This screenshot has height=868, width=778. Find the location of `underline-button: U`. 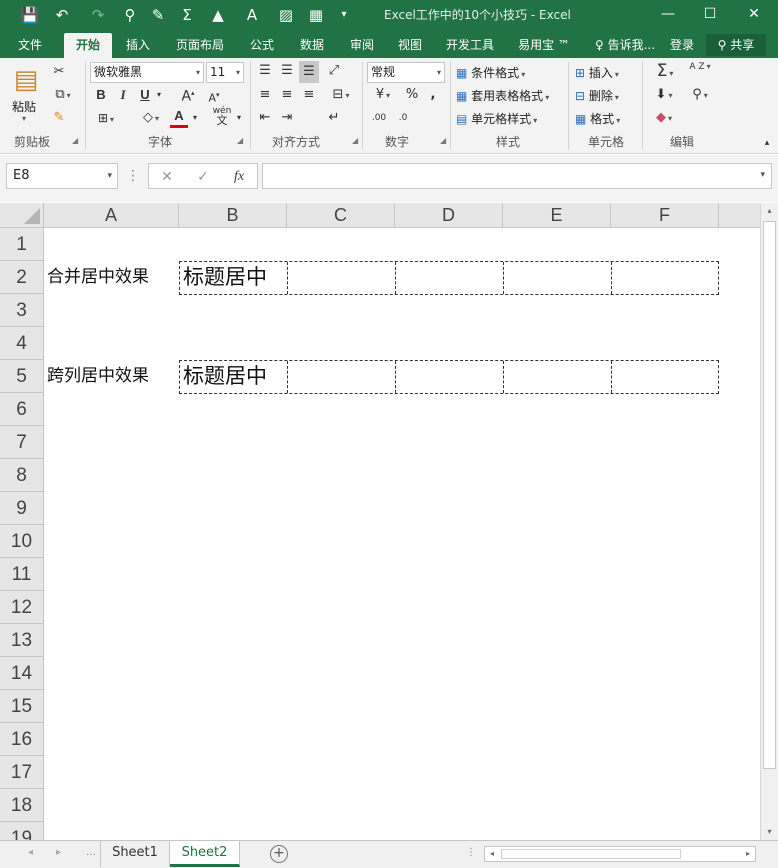

underline-button: U is located at coordinates (145, 95).